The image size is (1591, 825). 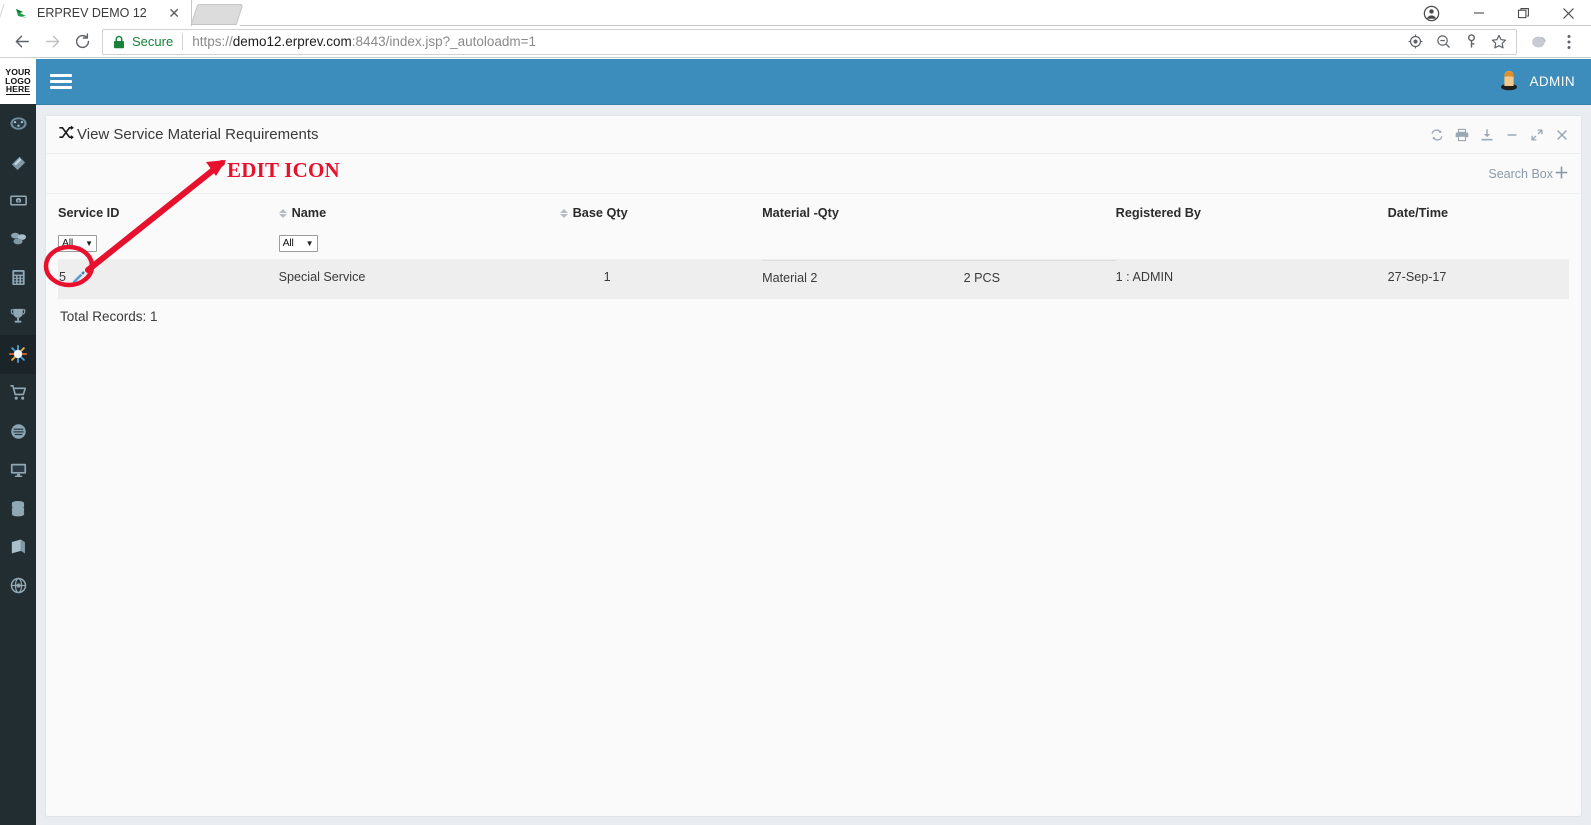 I want to click on url-host: demo12.erprev.com, so click(x=292, y=41).